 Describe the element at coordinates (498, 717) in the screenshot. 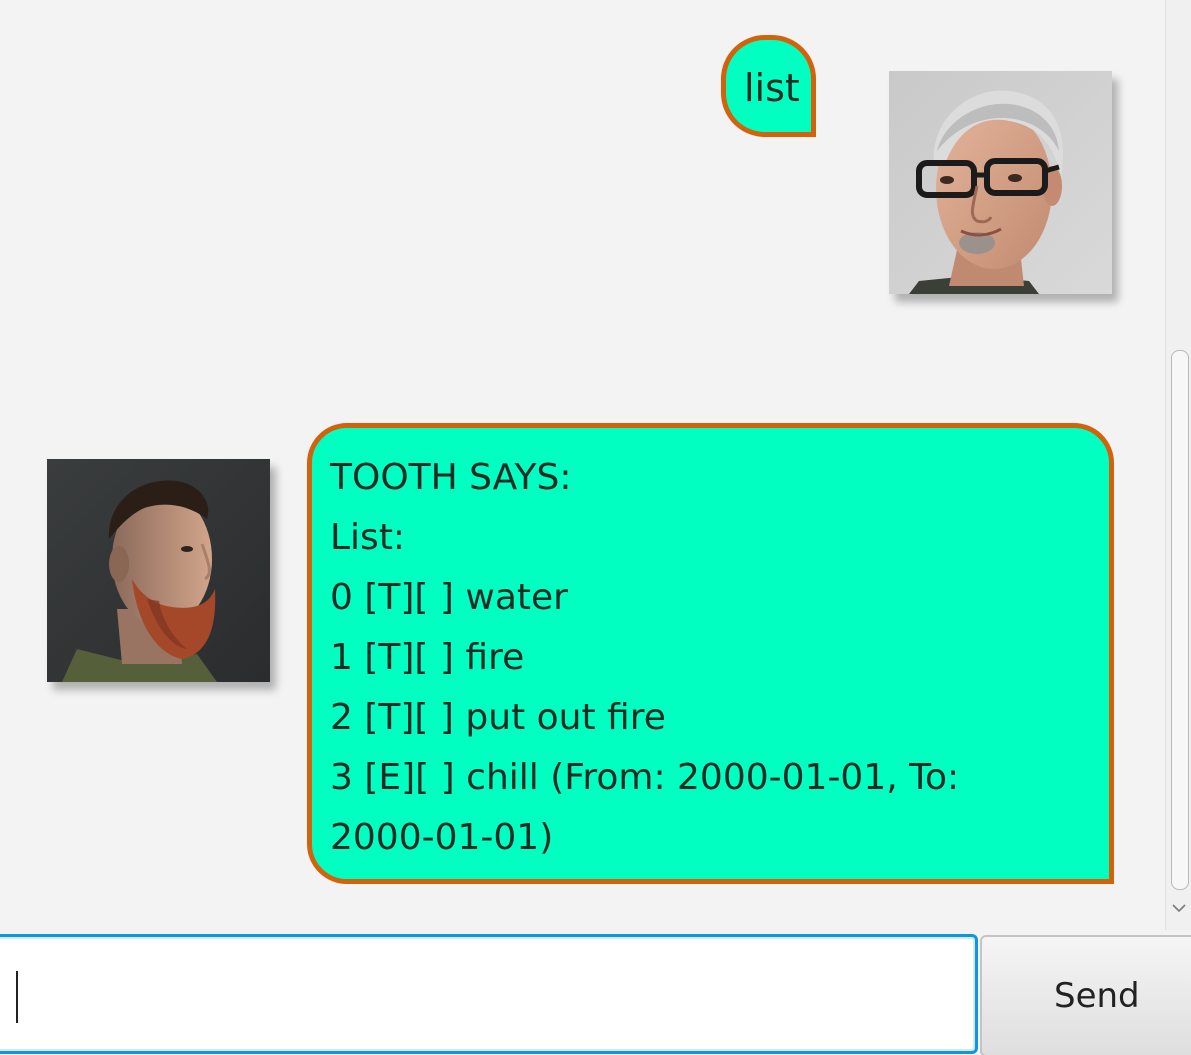

I see `bot-message-line: 2 [T][ ] put out fire` at that location.